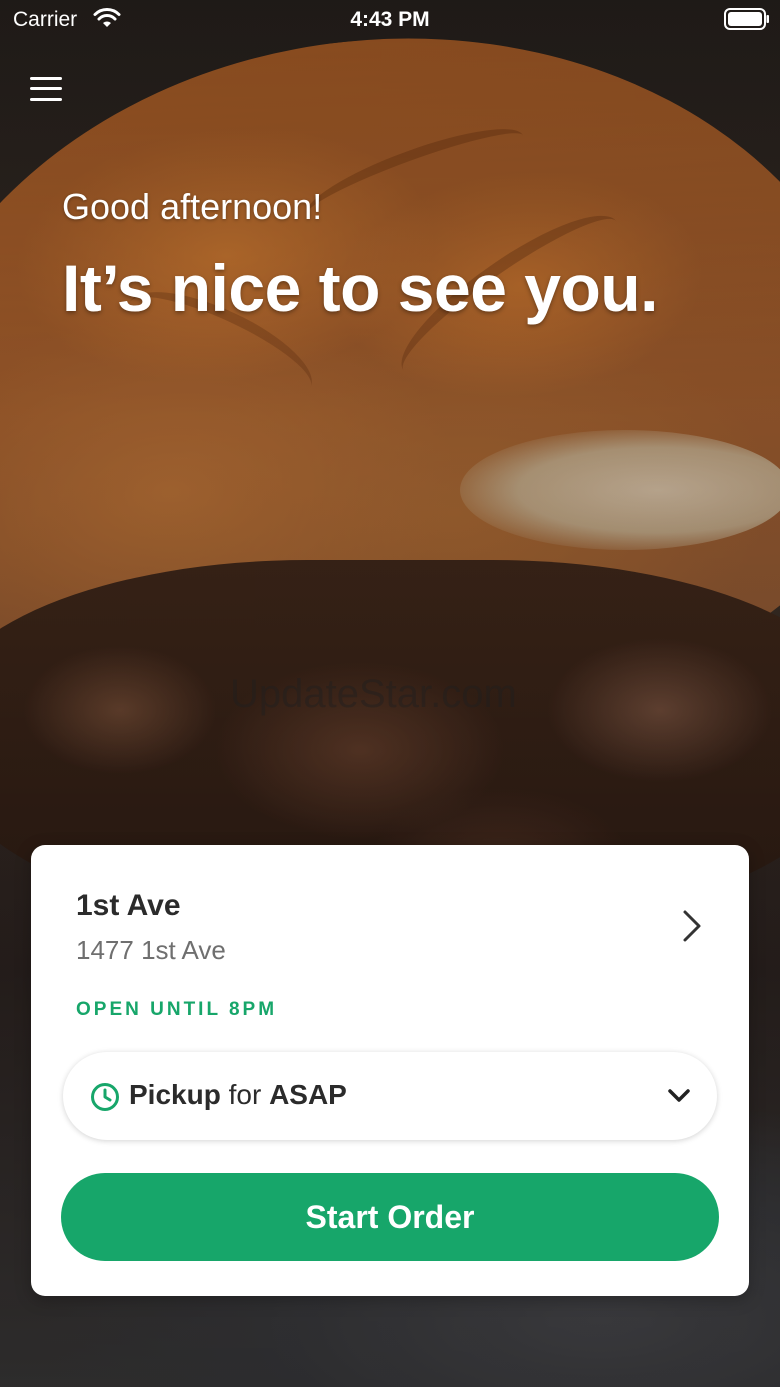 This screenshot has width=780, height=1387. Describe the element at coordinates (679, 1095) in the screenshot. I see `chevron-down-icon` at that location.